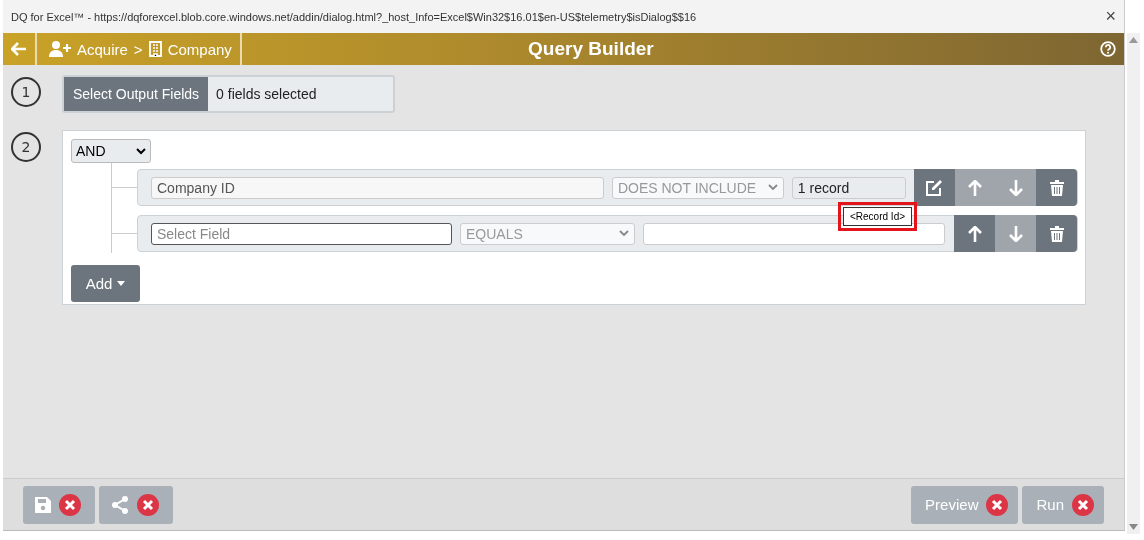 This screenshot has height=540, width=1144. I want to click on up-button, so click(974, 233).